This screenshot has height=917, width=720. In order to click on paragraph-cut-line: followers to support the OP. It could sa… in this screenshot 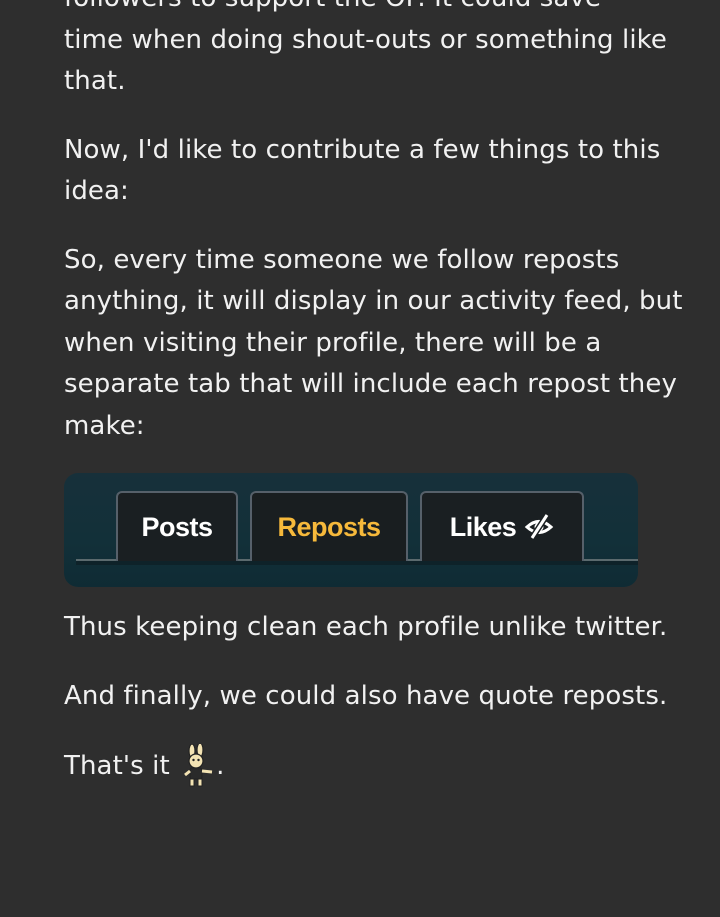, I will do `click(332, 6)`.